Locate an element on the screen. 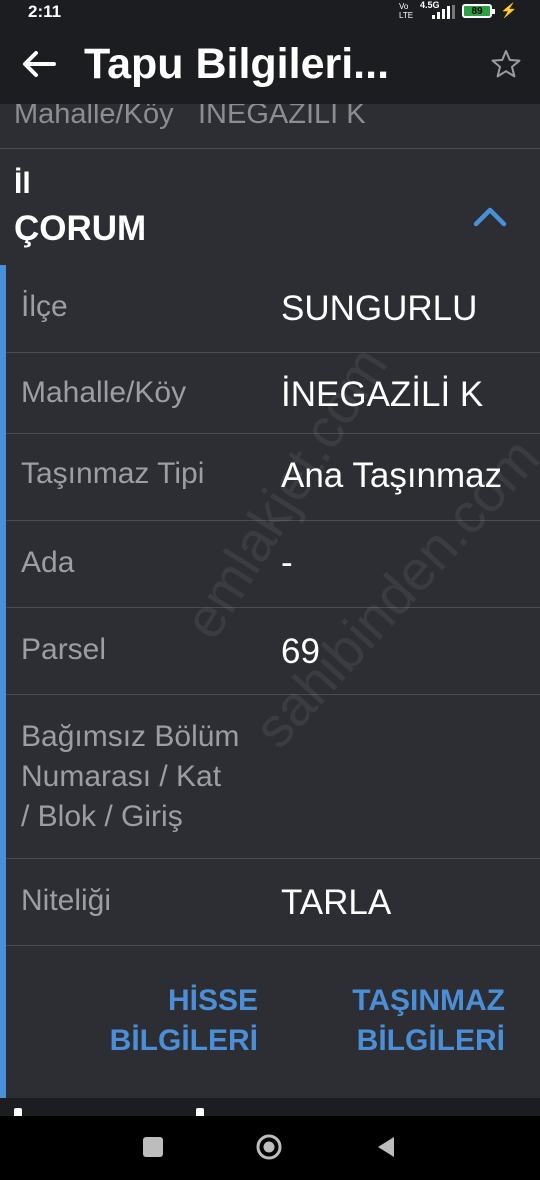 The width and height of the screenshot is (540, 1180). detail-row-ilce: İlçe SUNGURLU is located at coordinates (273, 309).